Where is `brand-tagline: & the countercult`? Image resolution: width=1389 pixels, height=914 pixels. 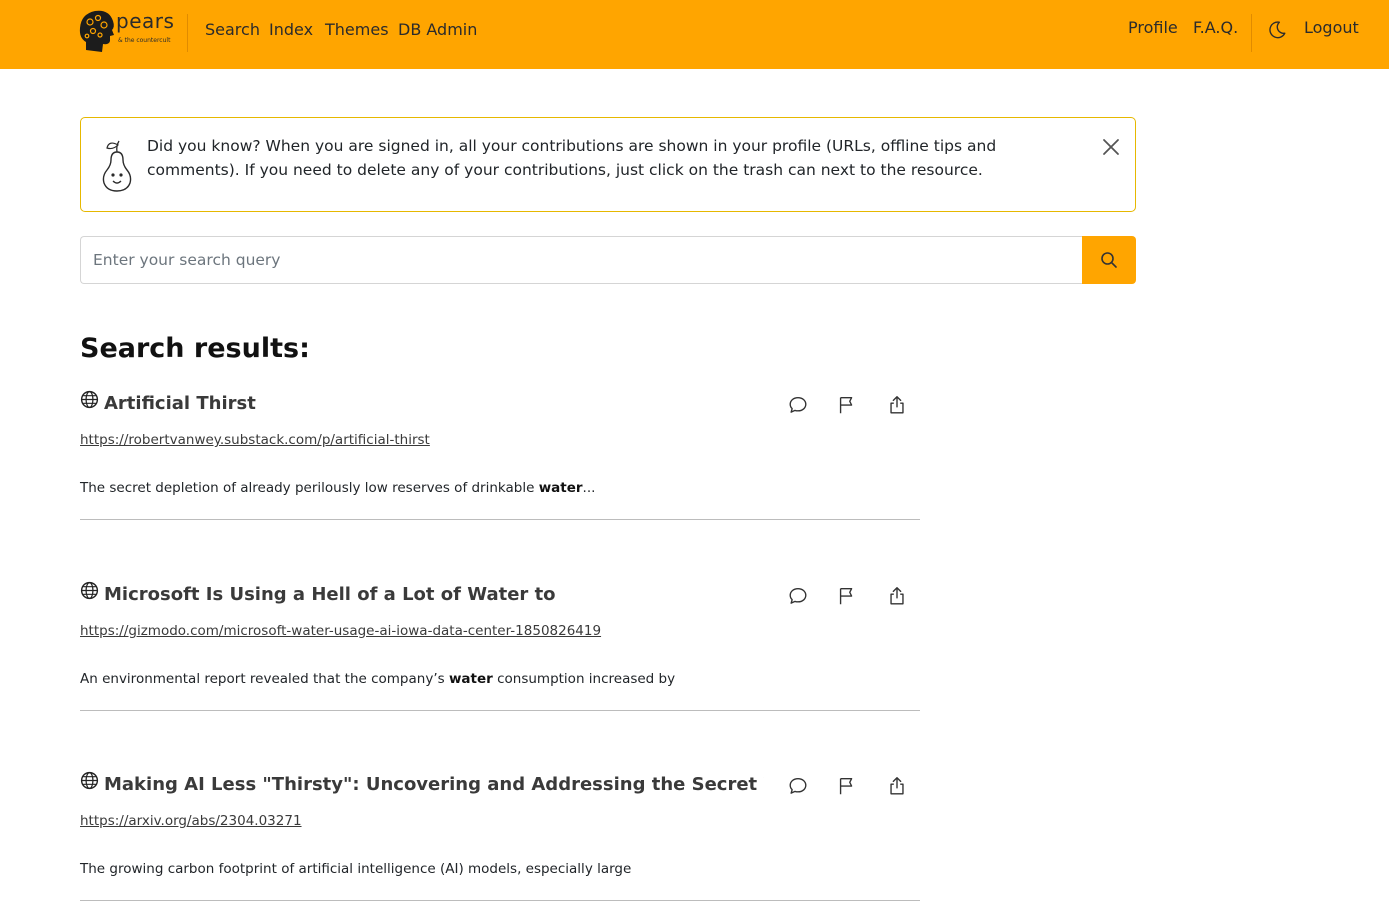 brand-tagline: & the countercult is located at coordinates (144, 40).